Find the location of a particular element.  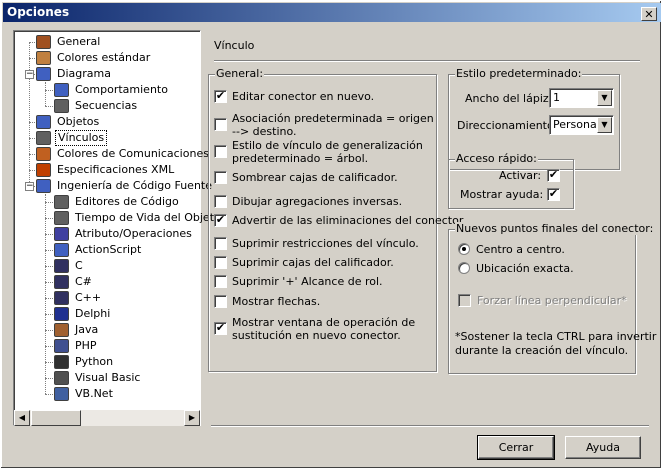

code-editor-icon is located at coordinates (61, 202).